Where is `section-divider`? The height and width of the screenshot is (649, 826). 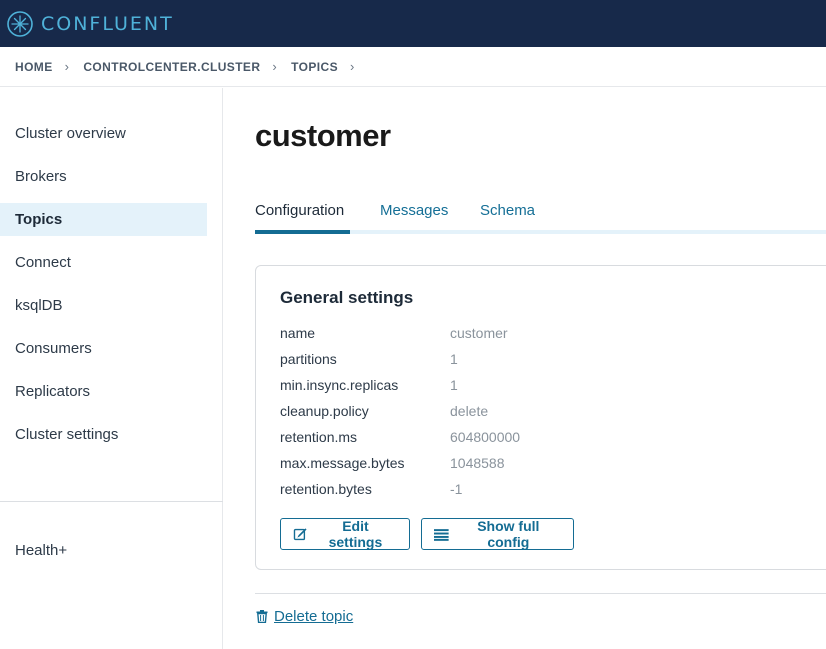
section-divider is located at coordinates (540, 593).